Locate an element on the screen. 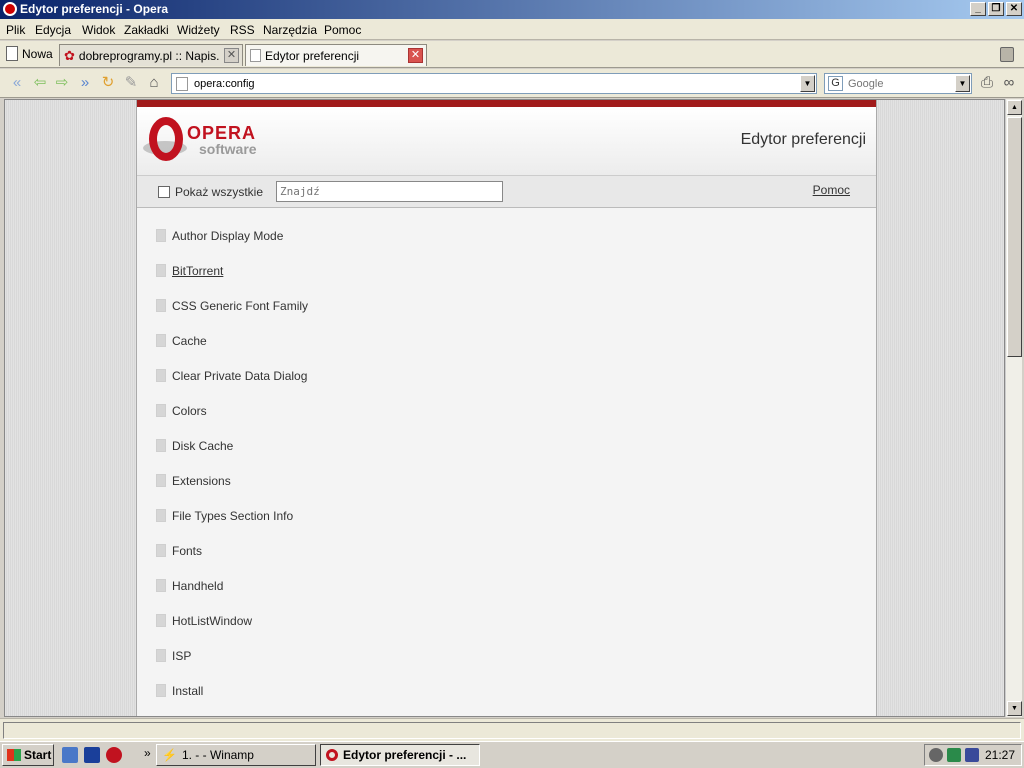  find-input is located at coordinates (389, 191).